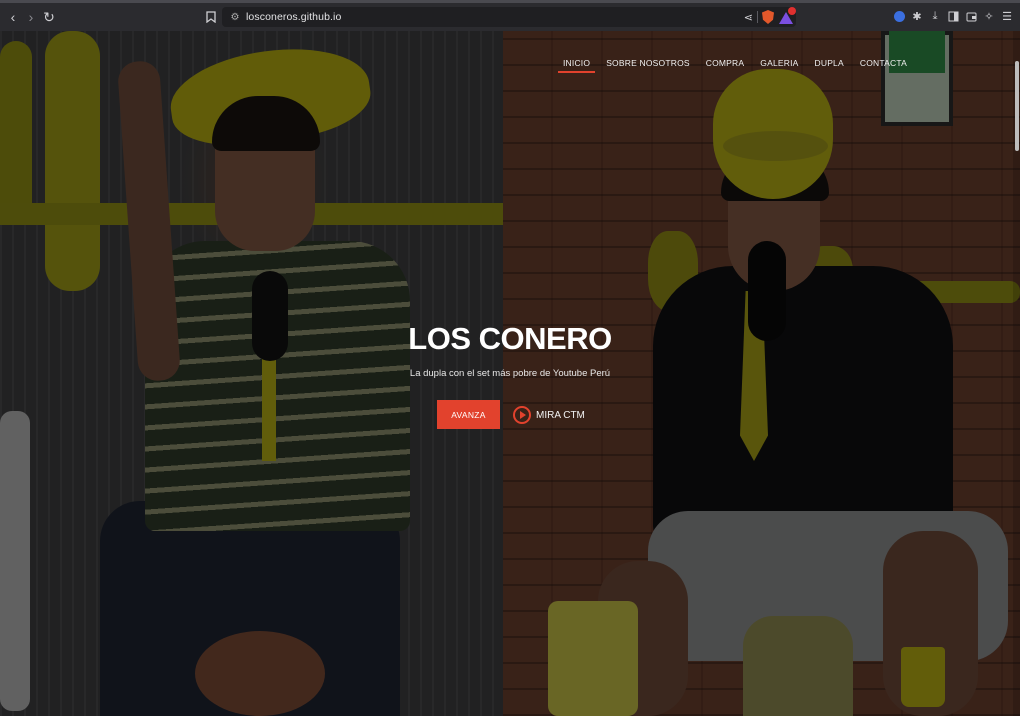 This screenshot has height=716, width=1020. What do you see at coordinates (757, 17) in the screenshot?
I see `divider` at bounding box center [757, 17].